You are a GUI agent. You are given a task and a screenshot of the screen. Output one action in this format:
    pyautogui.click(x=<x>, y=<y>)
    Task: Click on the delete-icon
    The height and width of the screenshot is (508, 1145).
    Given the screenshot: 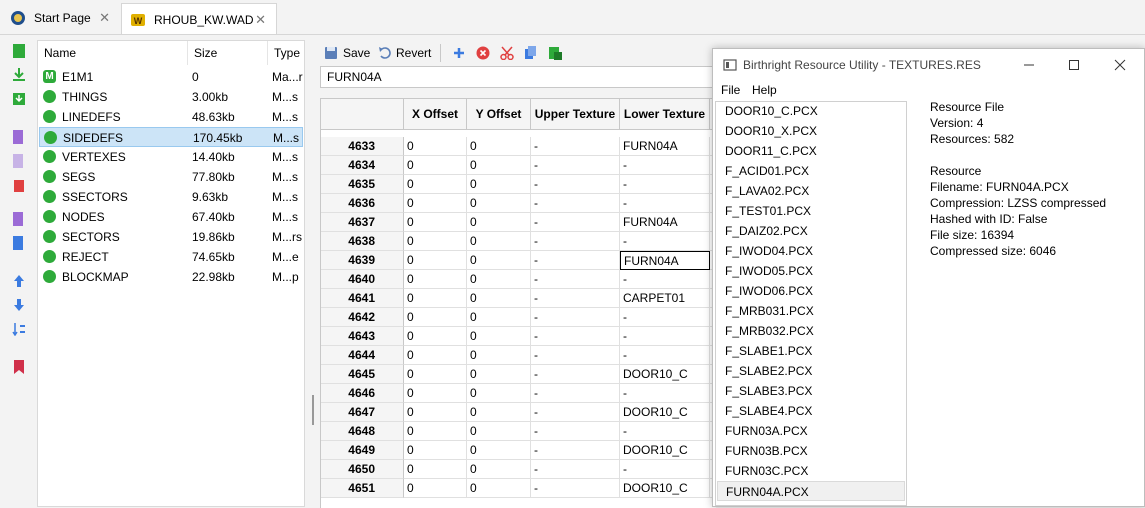 What is the action you would take?
    pyautogui.click(x=19, y=185)
    